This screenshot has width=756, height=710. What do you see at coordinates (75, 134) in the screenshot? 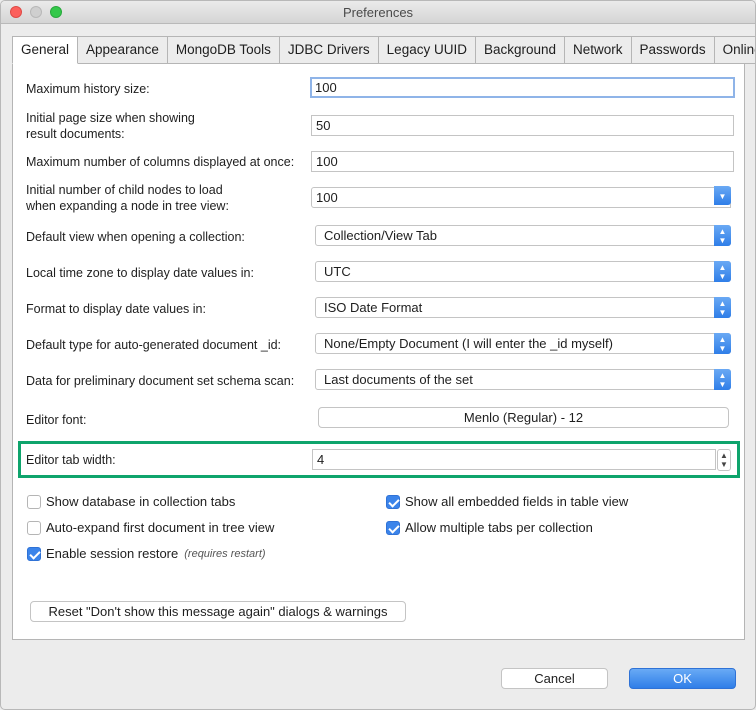
I see `page-size-label-line2: result documents:` at bounding box center [75, 134].